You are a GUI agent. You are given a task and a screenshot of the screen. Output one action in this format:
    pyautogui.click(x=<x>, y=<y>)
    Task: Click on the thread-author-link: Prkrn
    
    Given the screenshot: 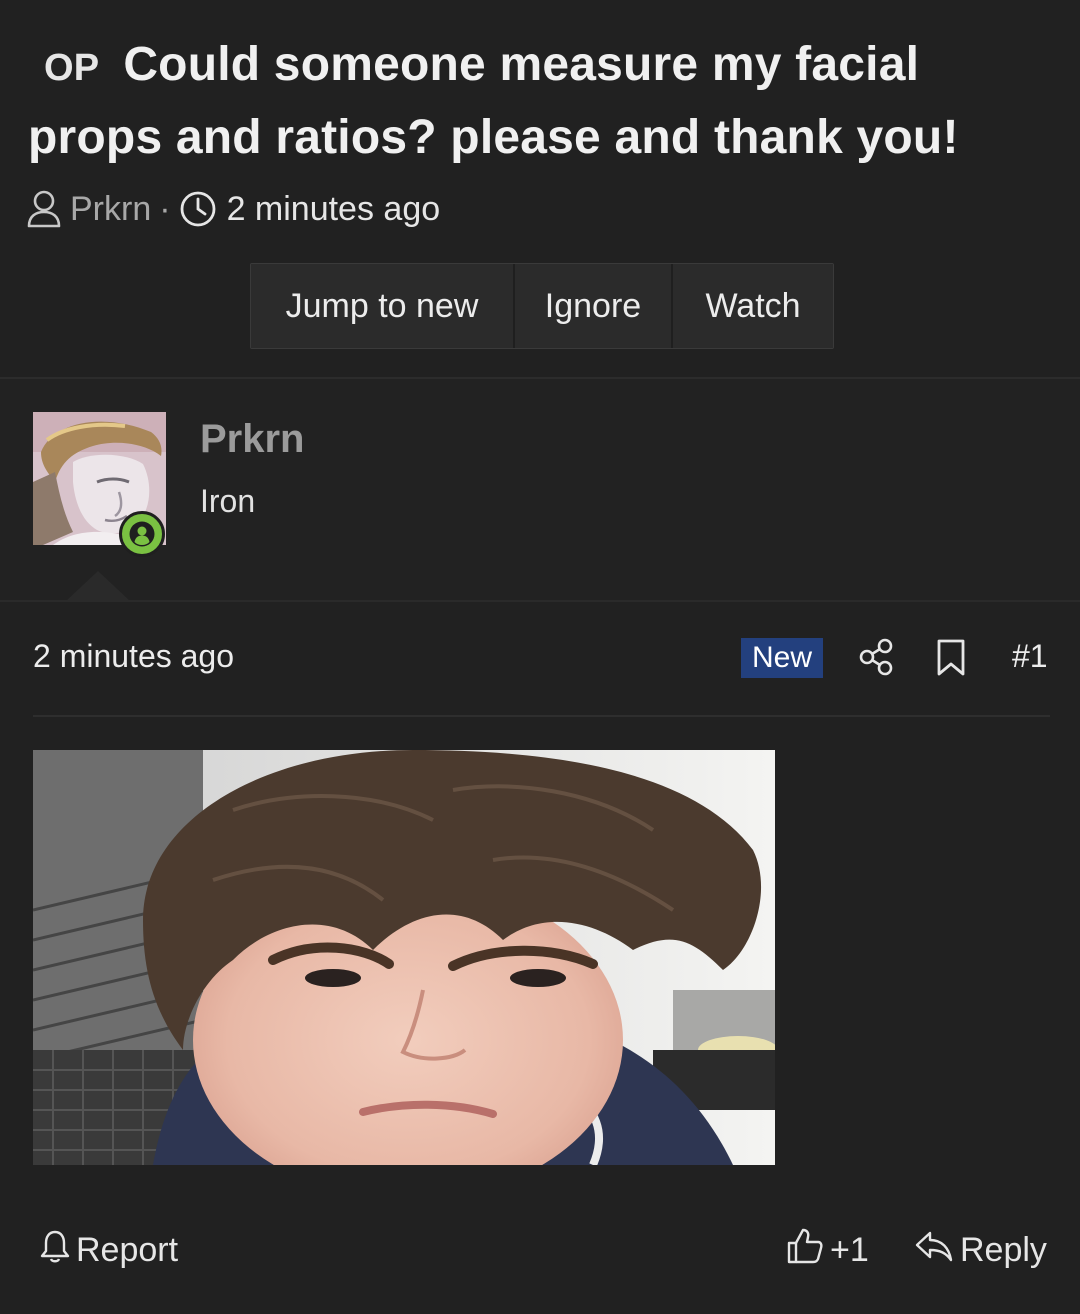 What is the action you would take?
    pyautogui.click(x=110, y=209)
    